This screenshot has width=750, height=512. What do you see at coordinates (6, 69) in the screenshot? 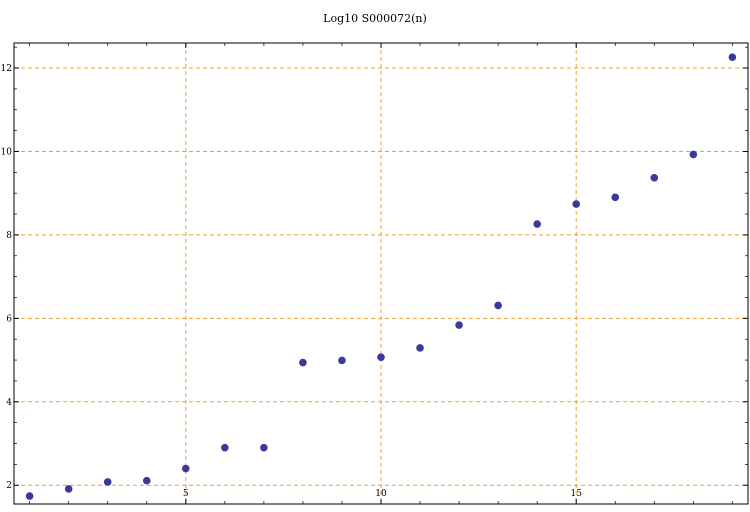
I see `y-tick-label: 12` at bounding box center [6, 69].